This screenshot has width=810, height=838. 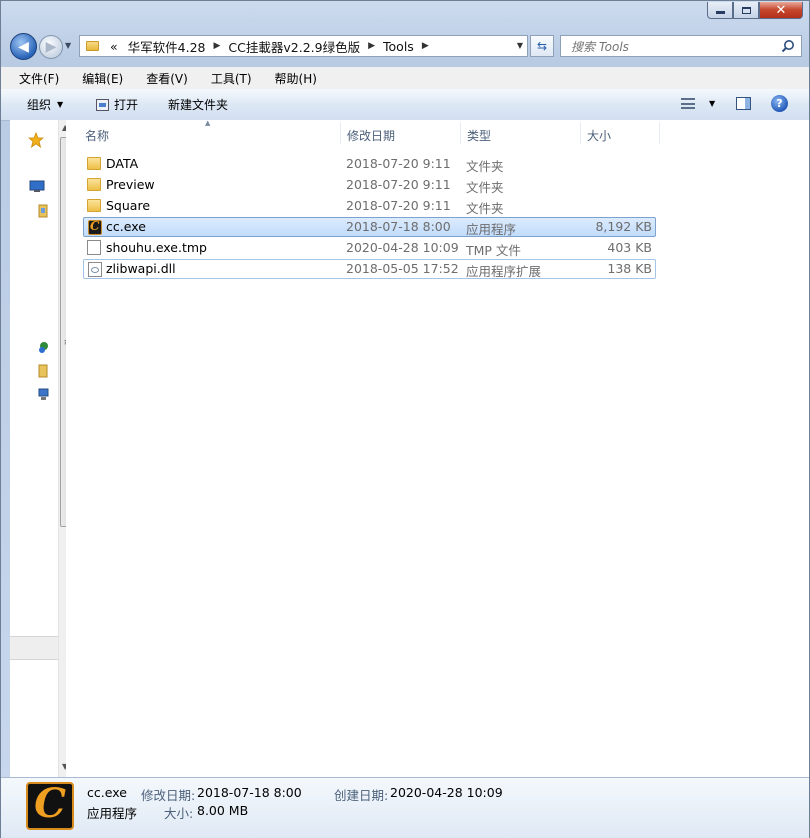 What do you see at coordinates (167, 46) in the screenshot?
I see `breadcrumb-item: 华军软件4.28` at bounding box center [167, 46].